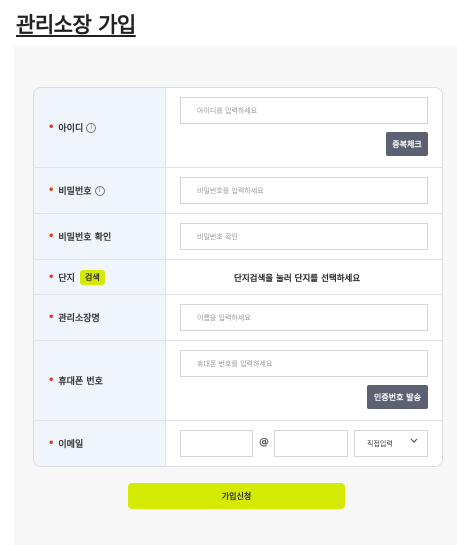 Image resolution: width=457 pixels, height=545 pixels. What do you see at coordinates (397, 397) in the screenshot?
I see `send-verification-button: 인증번호 발송` at bounding box center [397, 397].